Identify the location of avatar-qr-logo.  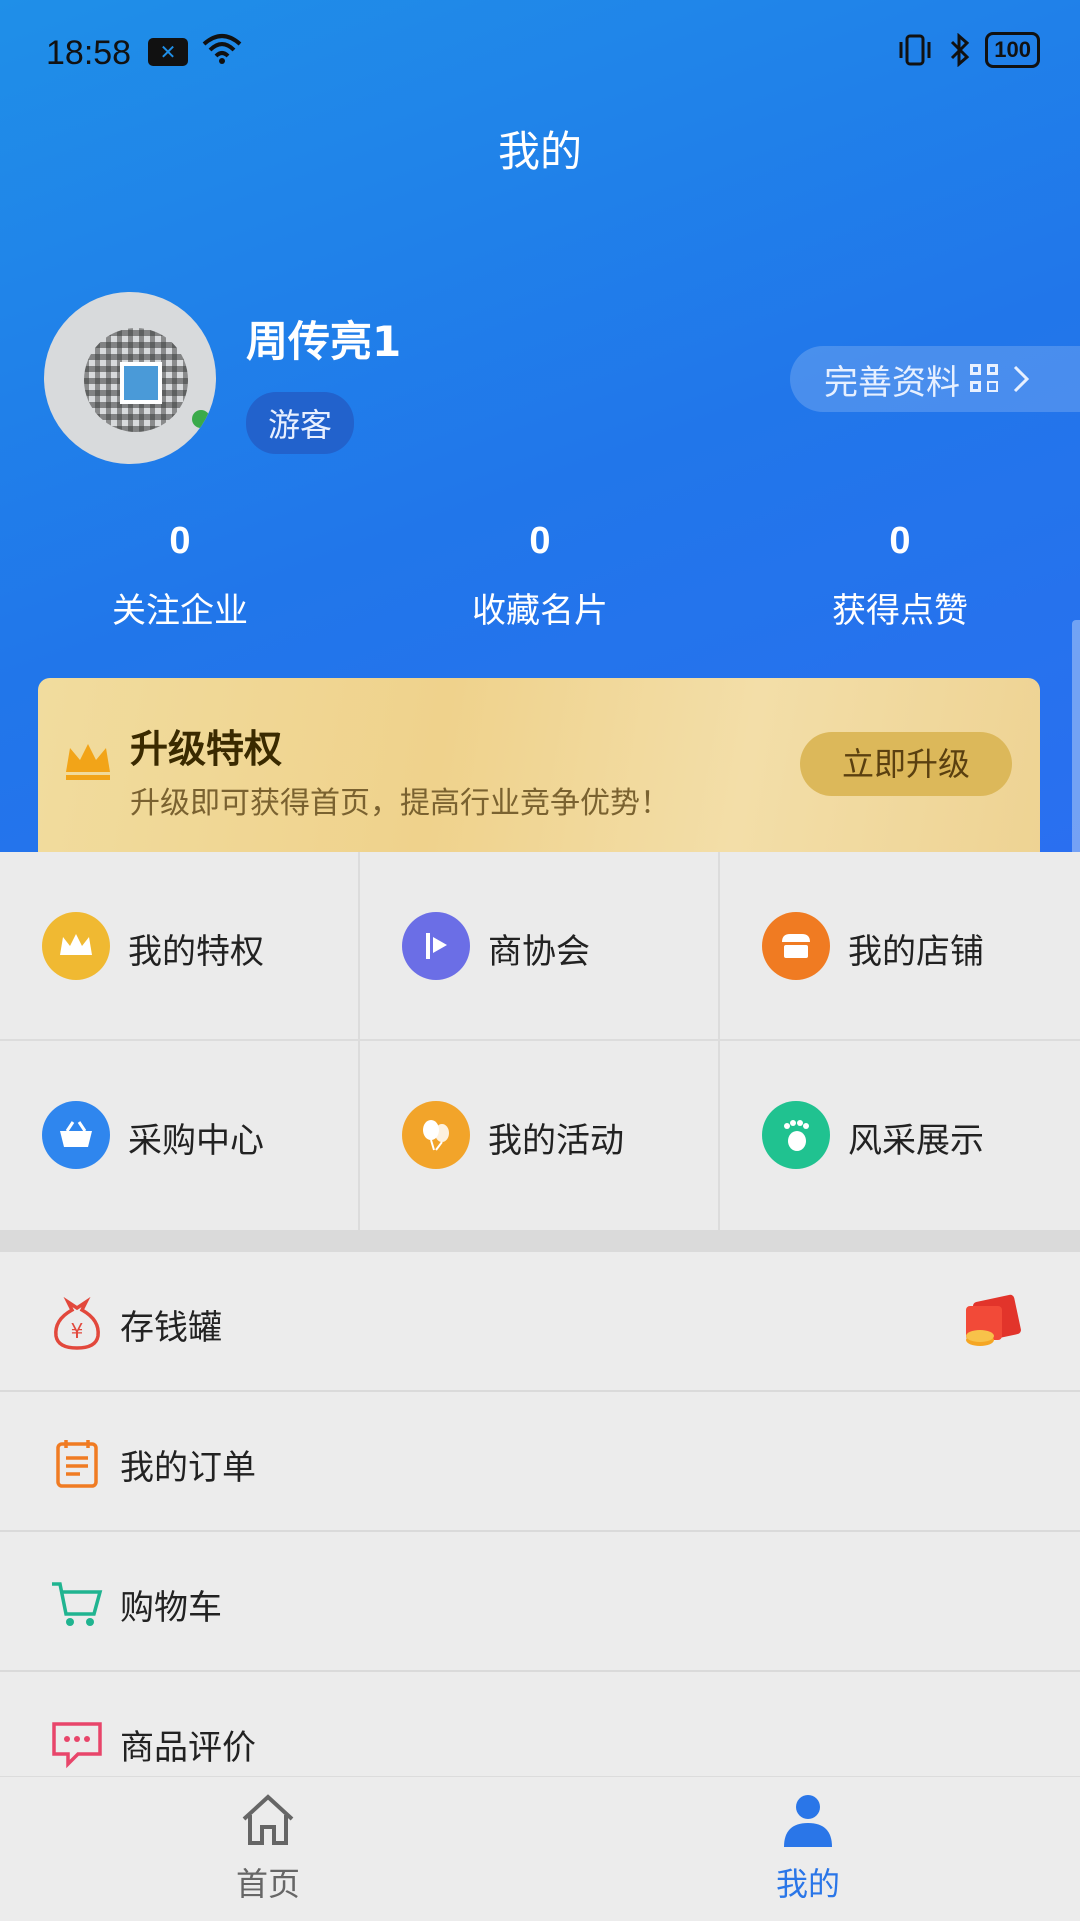
(141, 383).